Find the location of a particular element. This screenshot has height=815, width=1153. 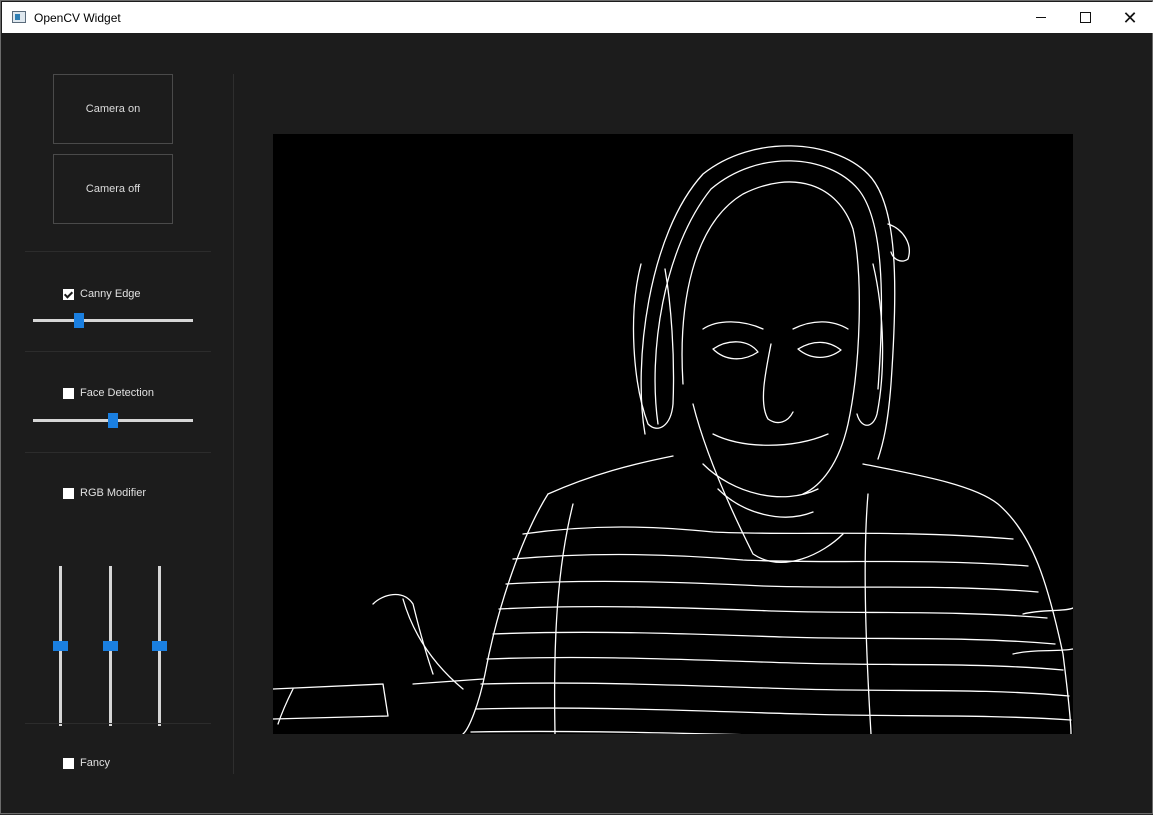

maximize-icon is located at coordinates (1085, 17).